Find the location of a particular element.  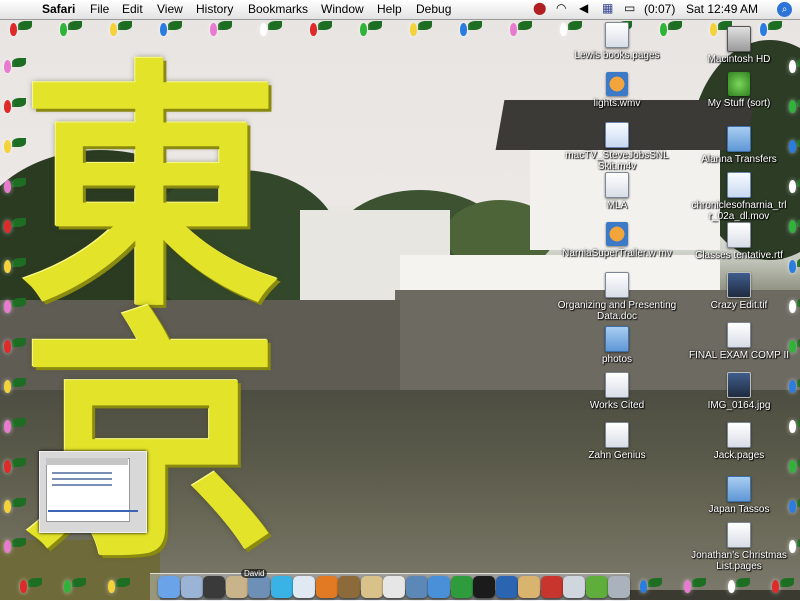

desktop-icon-label: Macintosh HD is located at coordinates (739, 59).